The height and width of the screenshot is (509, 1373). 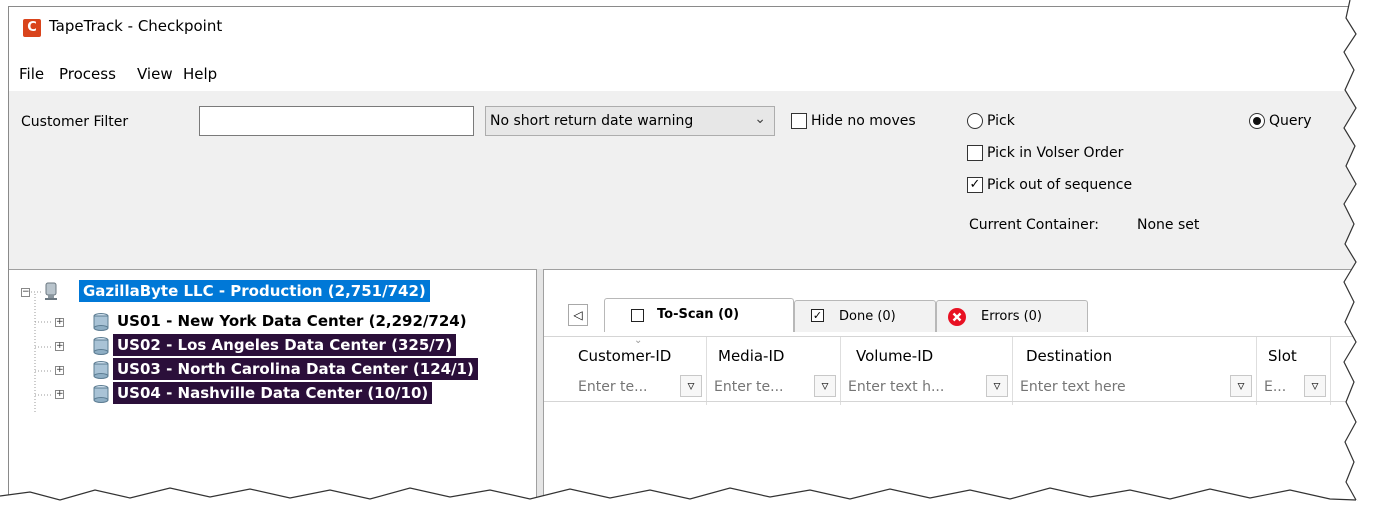 I want to click on pick-in-volser-order-checkbox, so click(x=975, y=153).